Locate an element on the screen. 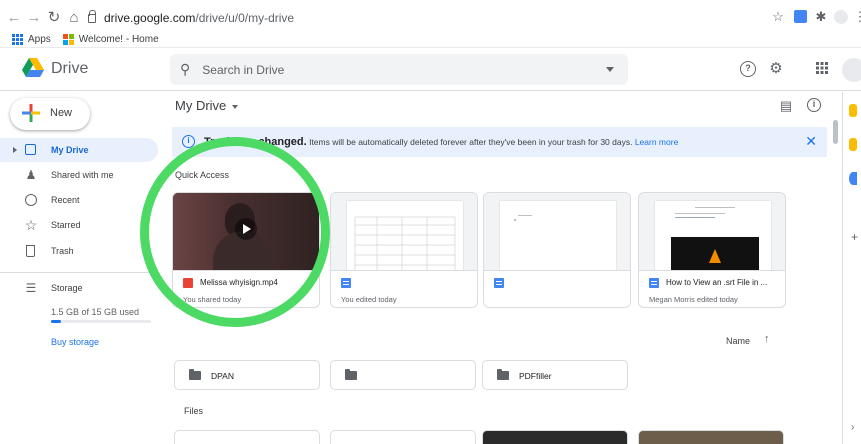 The height and width of the screenshot is (444, 861). extension-icon is located at coordinates (801, 17).